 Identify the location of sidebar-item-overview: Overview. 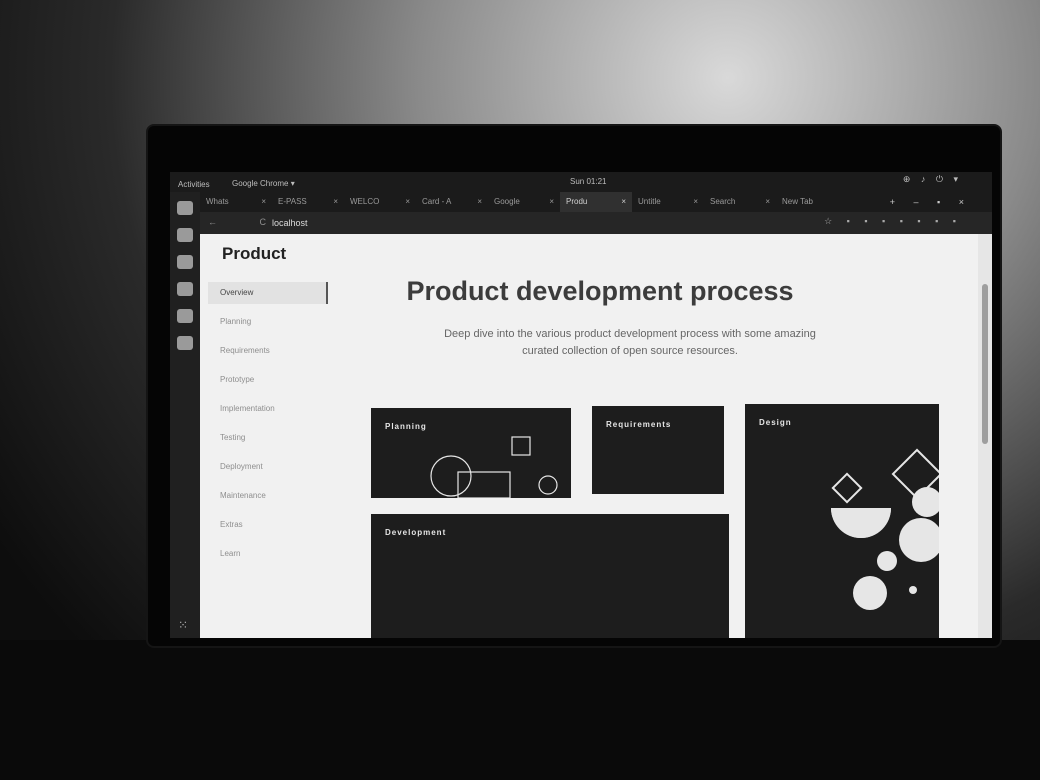
(268, 293).